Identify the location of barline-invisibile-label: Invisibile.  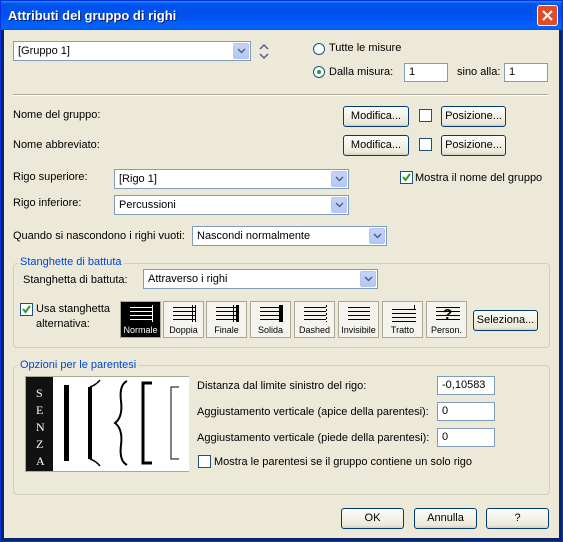
(358, 330).